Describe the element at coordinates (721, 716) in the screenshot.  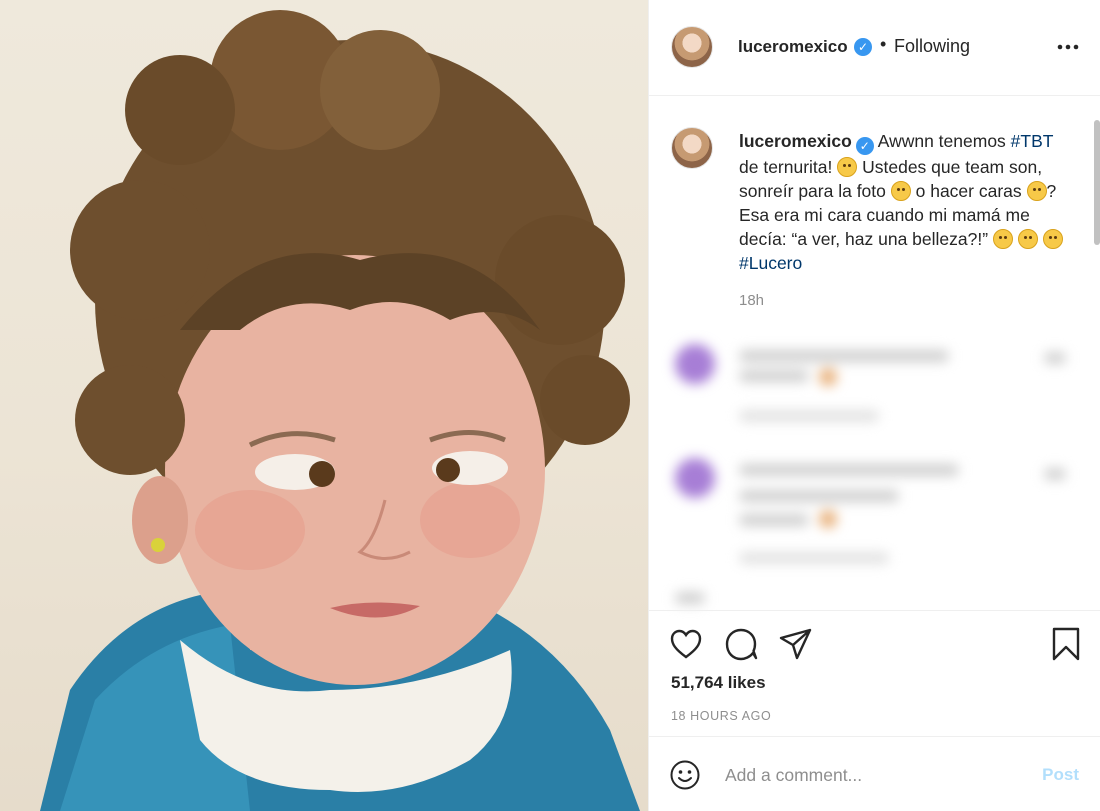
I see `post-date: 18 HOURS AGO` at that location.